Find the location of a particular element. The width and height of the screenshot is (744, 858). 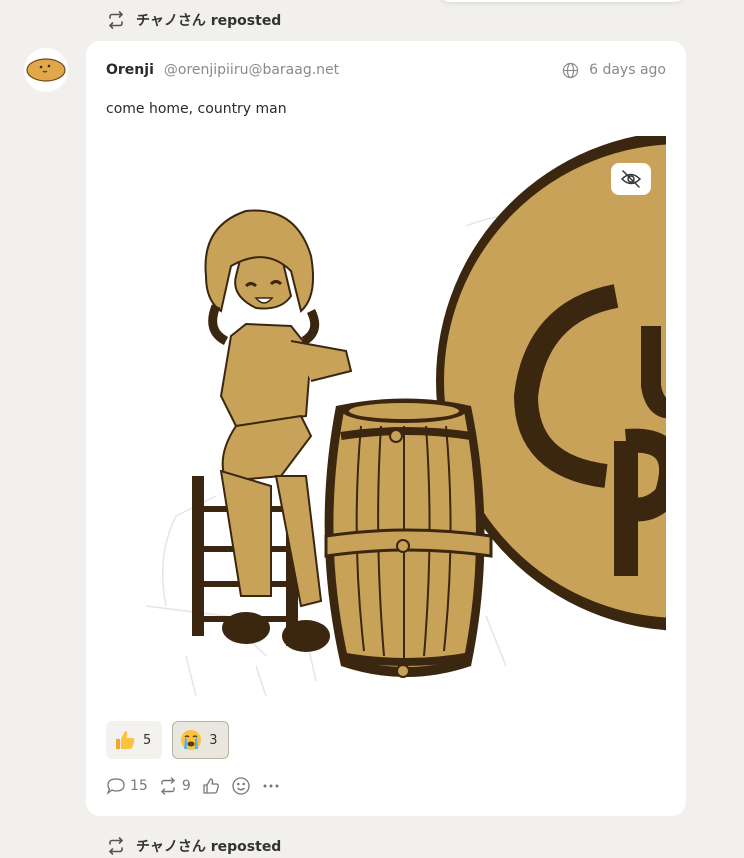

reaction-count: 3 is located at coordinates (213, 740).